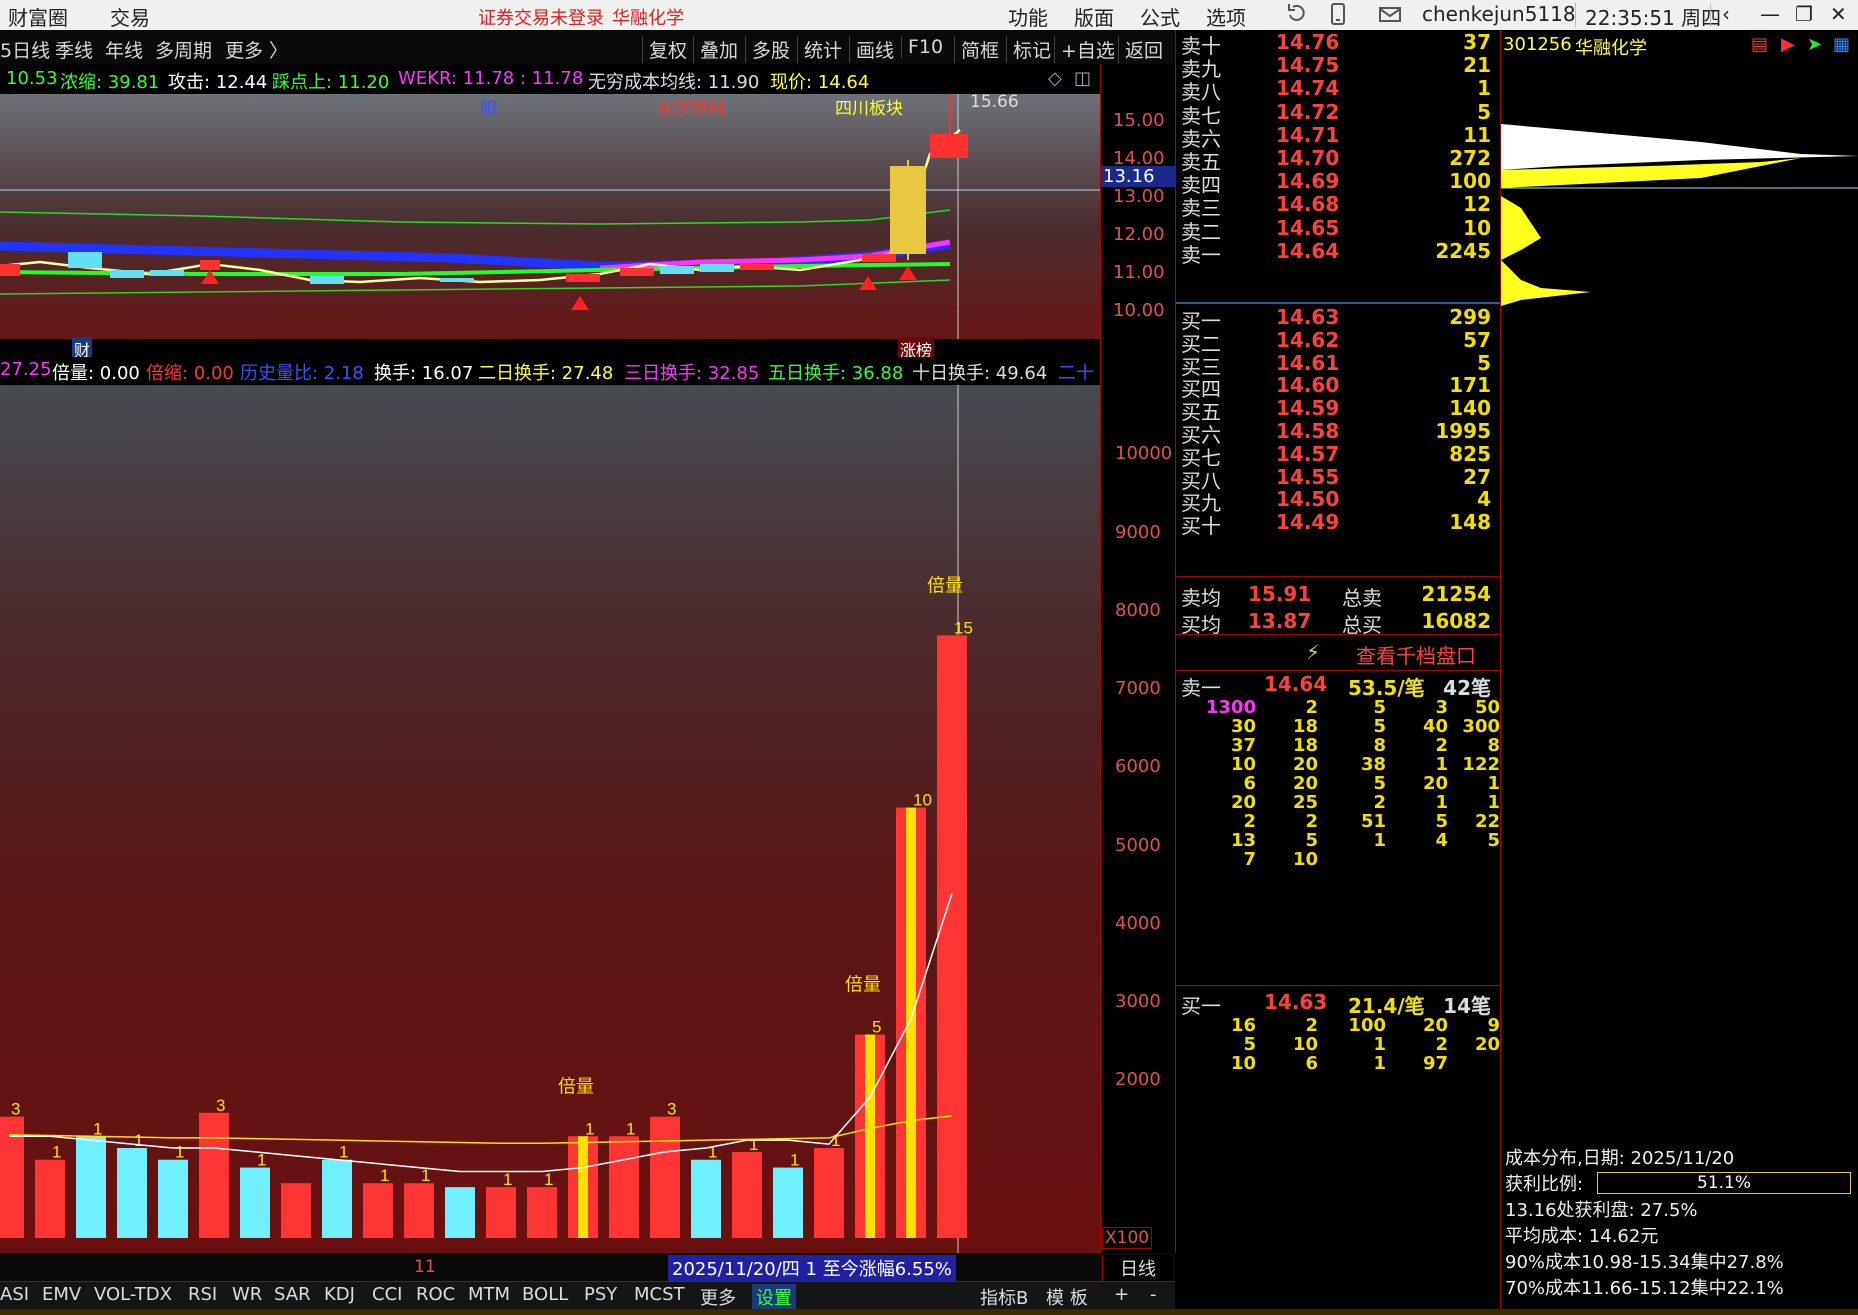  Describe the element at coordinates (545, 1294) in the screenshot. I see `indicator-tab: BOLL` at that location.